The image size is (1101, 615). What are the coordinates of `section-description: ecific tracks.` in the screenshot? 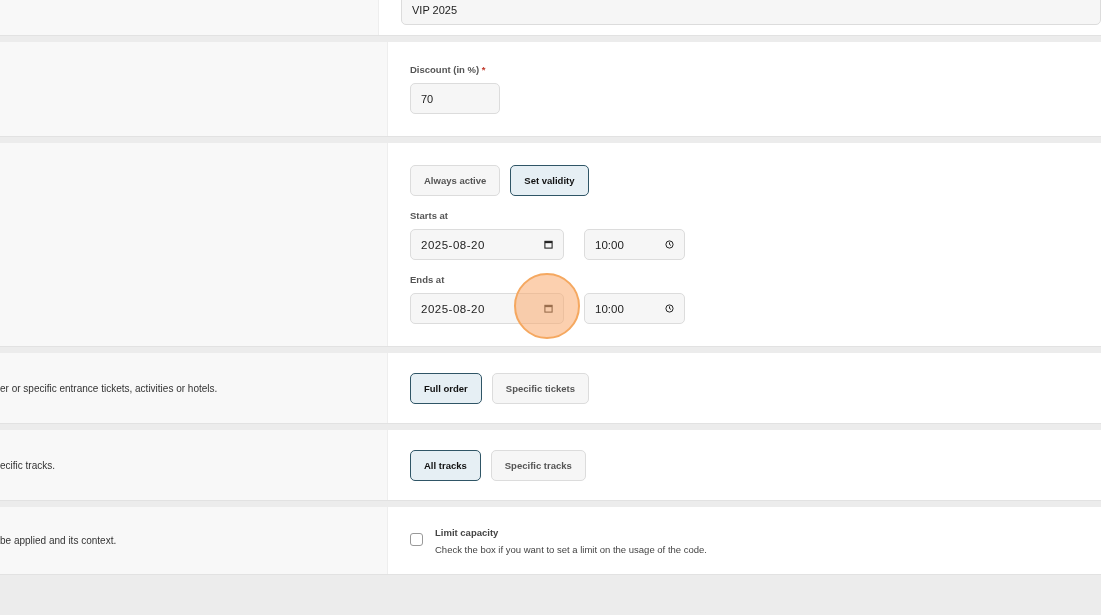 It's located at (27, 465).